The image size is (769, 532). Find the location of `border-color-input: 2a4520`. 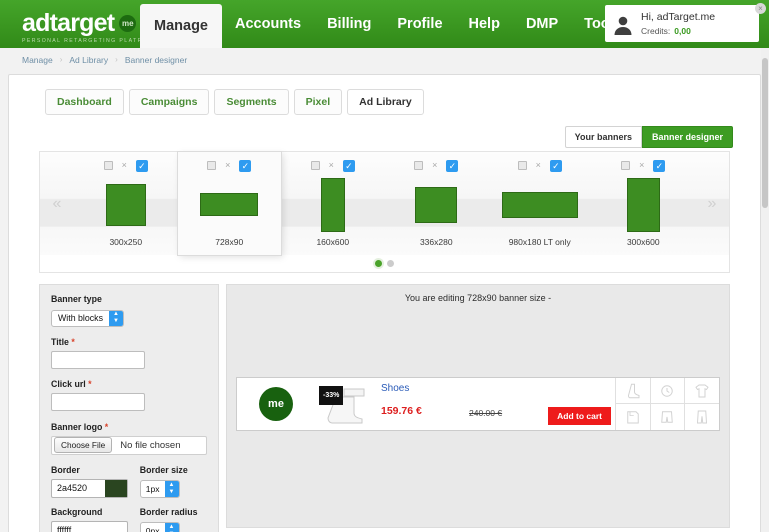

border-color-input: 2a4520 is located at coordinates (89, 488).